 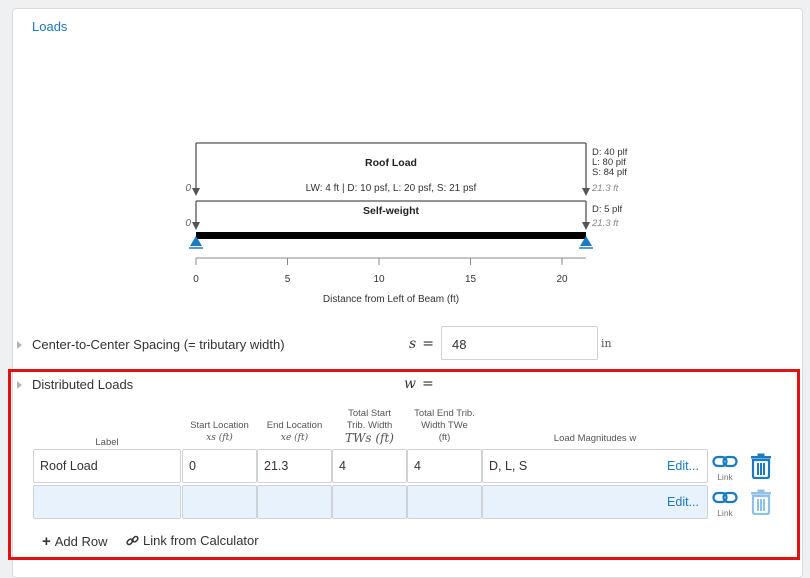 What do you see at coordinates (288, 279) in the screenshot?
I see `axis-tick-5: 5` at bounding box center [288, 279].